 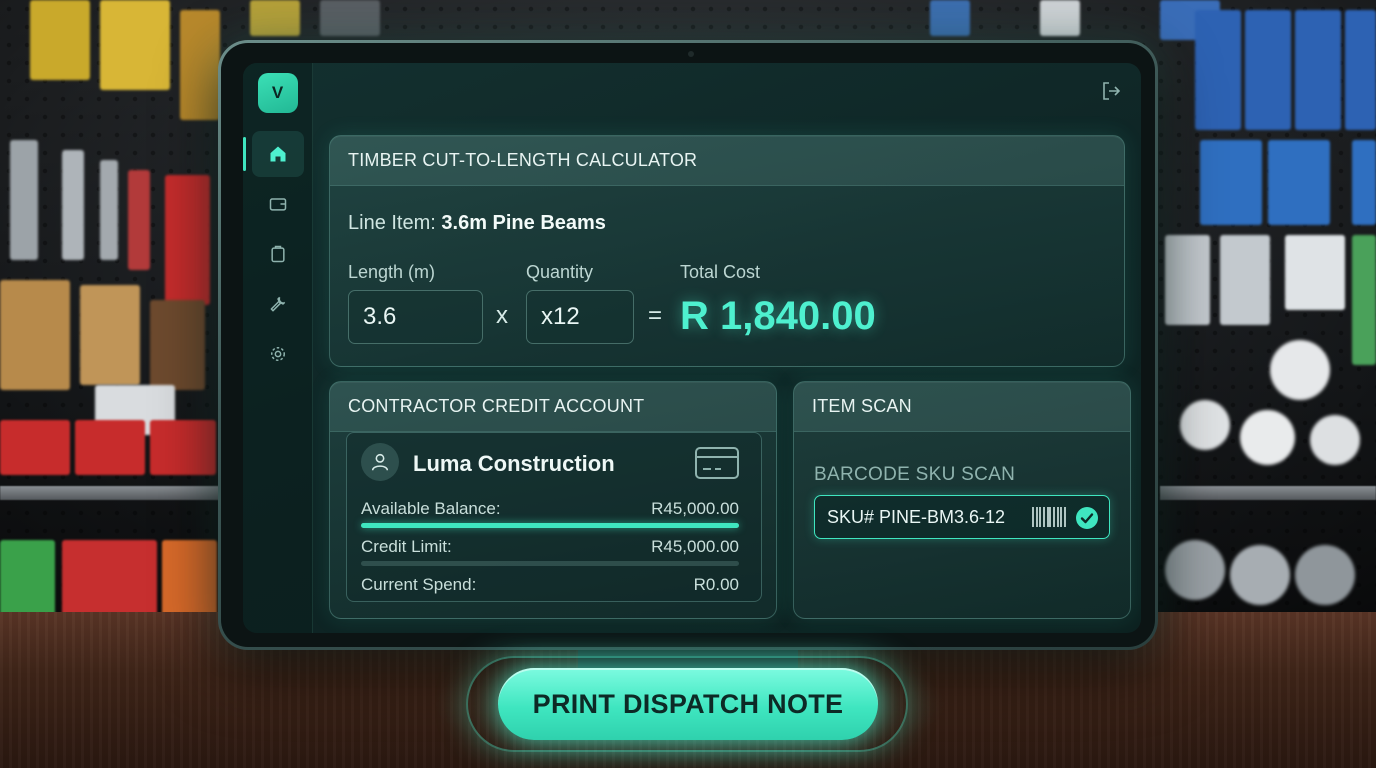 What do you see at coordinates (560, 272) in the screenshot?
I see `quantity-label: Quantity` at bounding box center [560, 272].